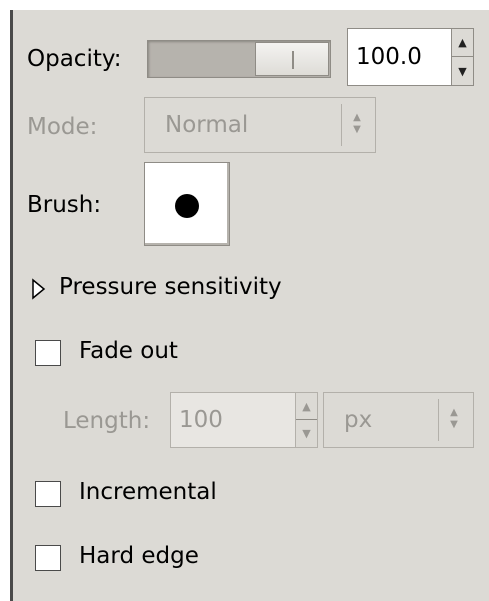 Image resolution: width=489 pixels, height=601 pixels. What do you see at coordinates (48, 558) in the screenshot?
I see `hard-edge-checkbox` at bounding box center [48, 558].